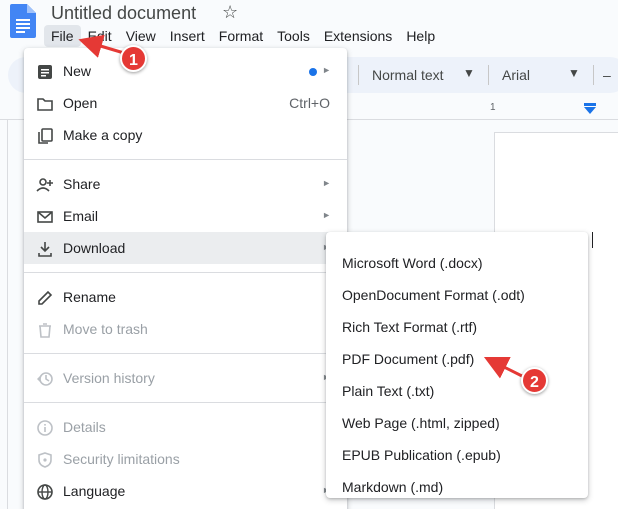 Image resolution: width=618 pixels, height=509 pixels. What do you see at coordinates (185, 427) in the screenshot?
I see `menu-item-details: Details` at bounding box center [185, 427].